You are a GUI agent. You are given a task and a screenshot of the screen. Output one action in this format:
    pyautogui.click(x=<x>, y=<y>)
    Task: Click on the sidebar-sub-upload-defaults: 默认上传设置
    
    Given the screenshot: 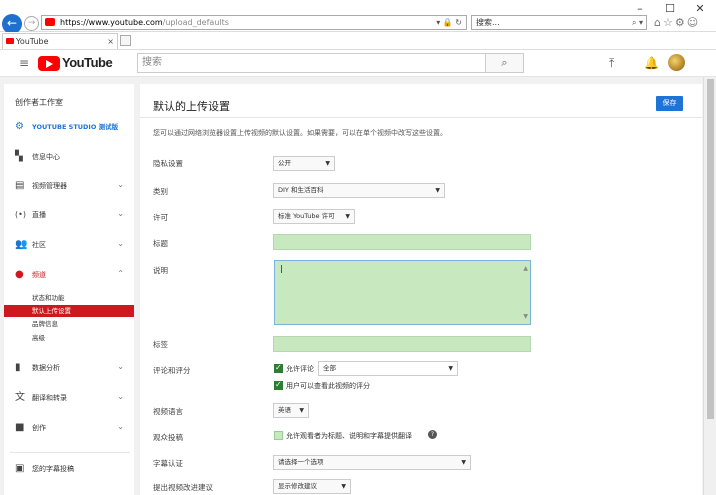 What is the action you would take?
    pyautogui.click(x=69, y=311)
    